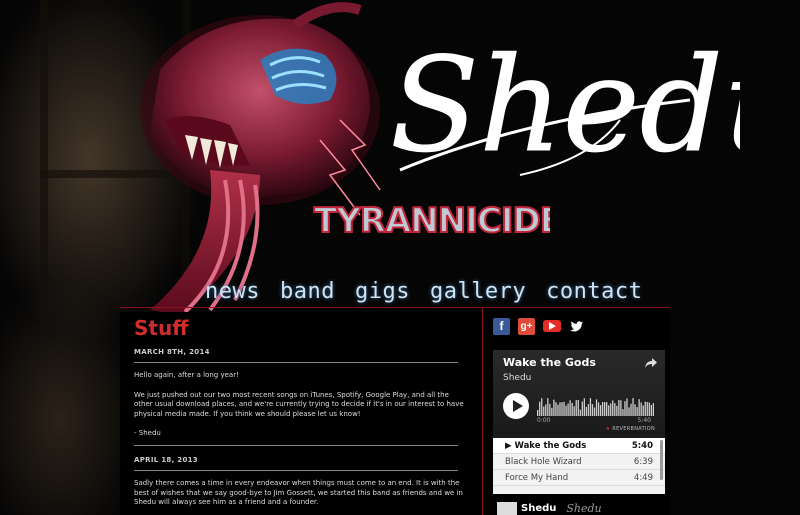 This screenshot has height=515, width=800. I want to click on play-button, so click(516, 406).